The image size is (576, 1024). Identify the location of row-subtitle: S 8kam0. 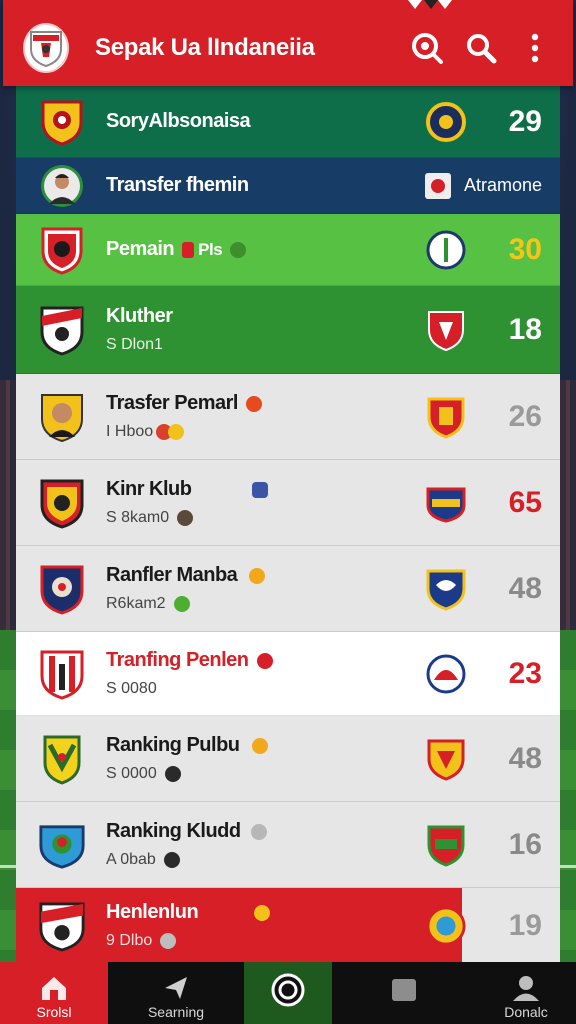
(138, 517).